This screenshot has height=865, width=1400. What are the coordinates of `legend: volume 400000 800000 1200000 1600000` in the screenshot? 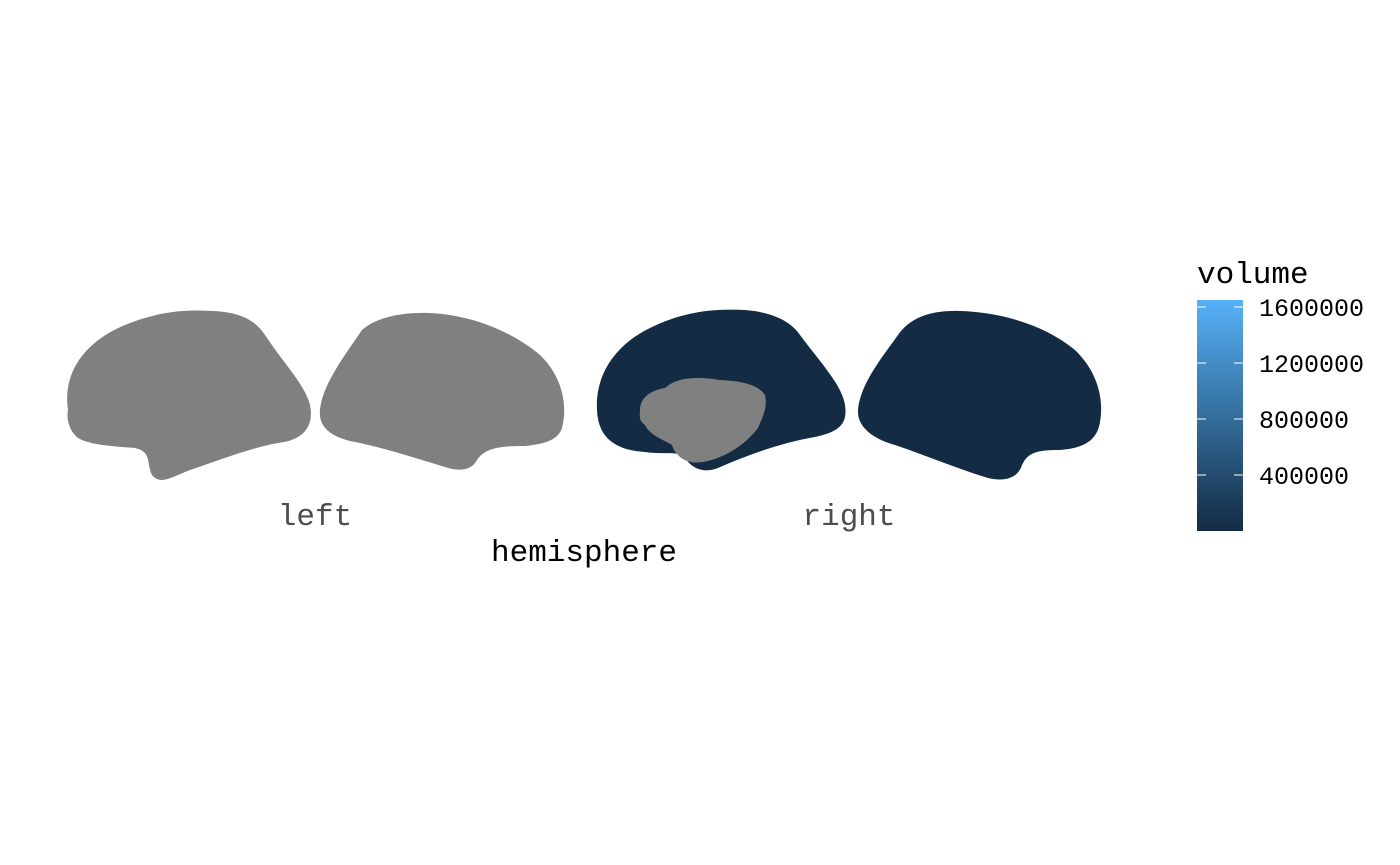 It's located at (1280, 394).